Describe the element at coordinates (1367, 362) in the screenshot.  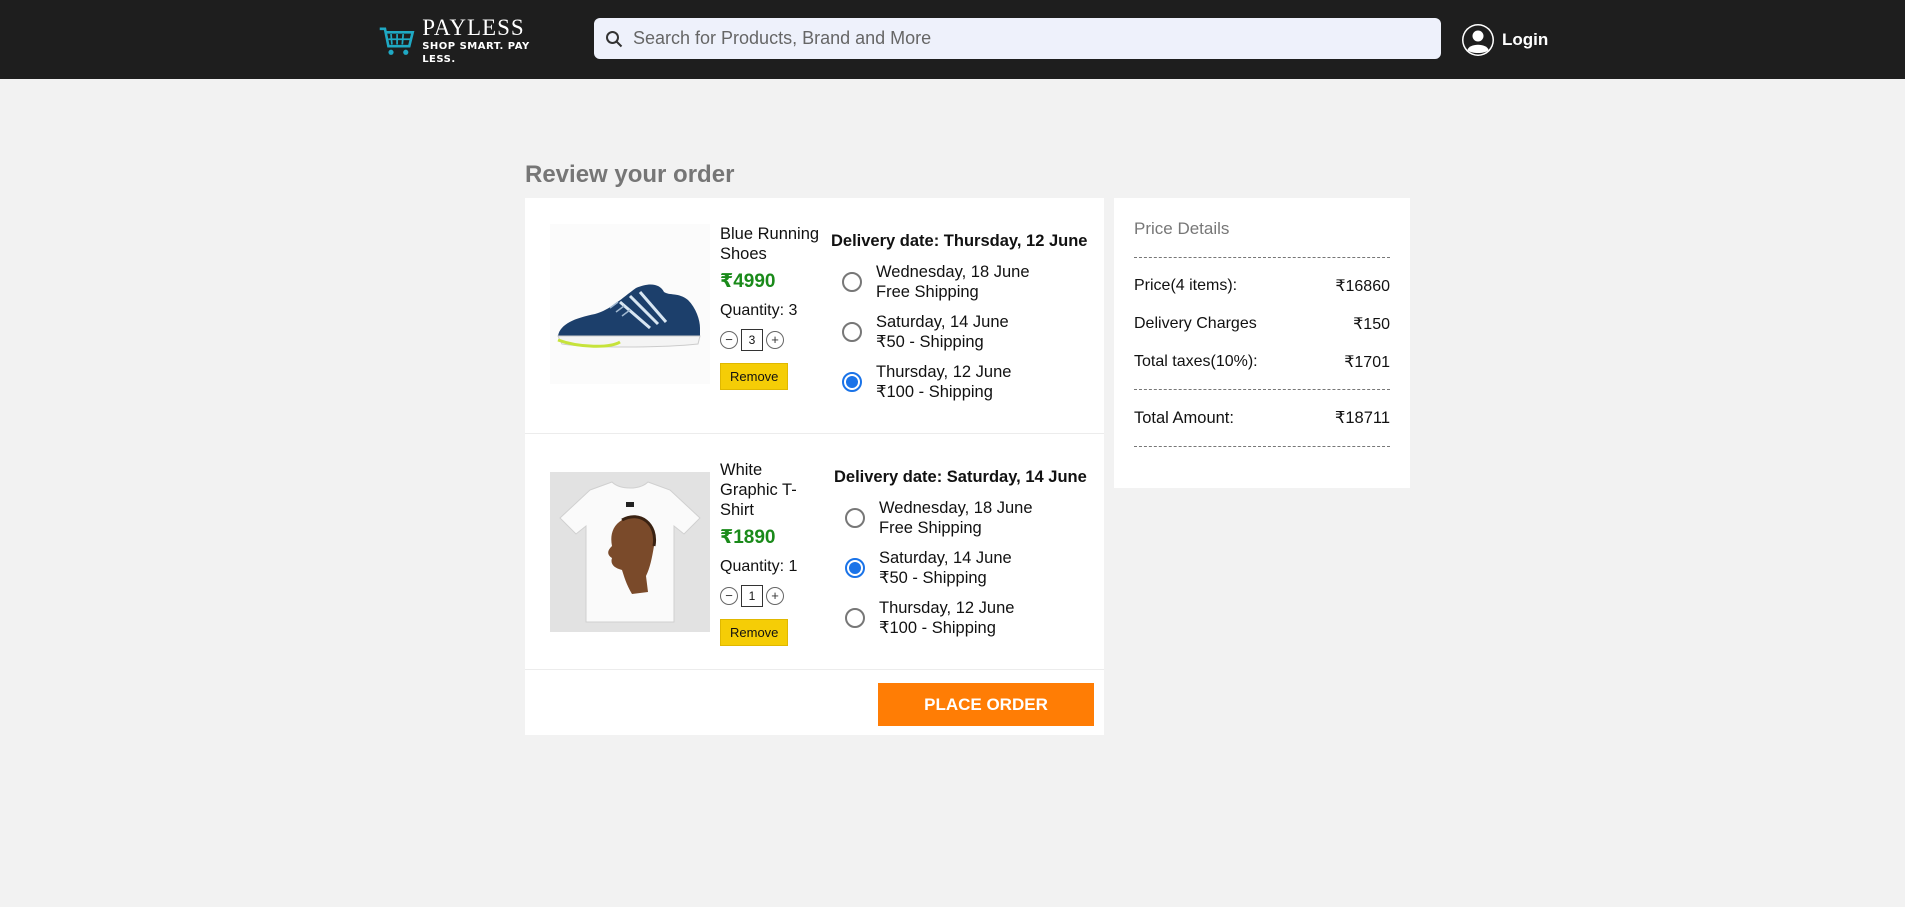
I see `price-row-value: ₹1701` at that location.